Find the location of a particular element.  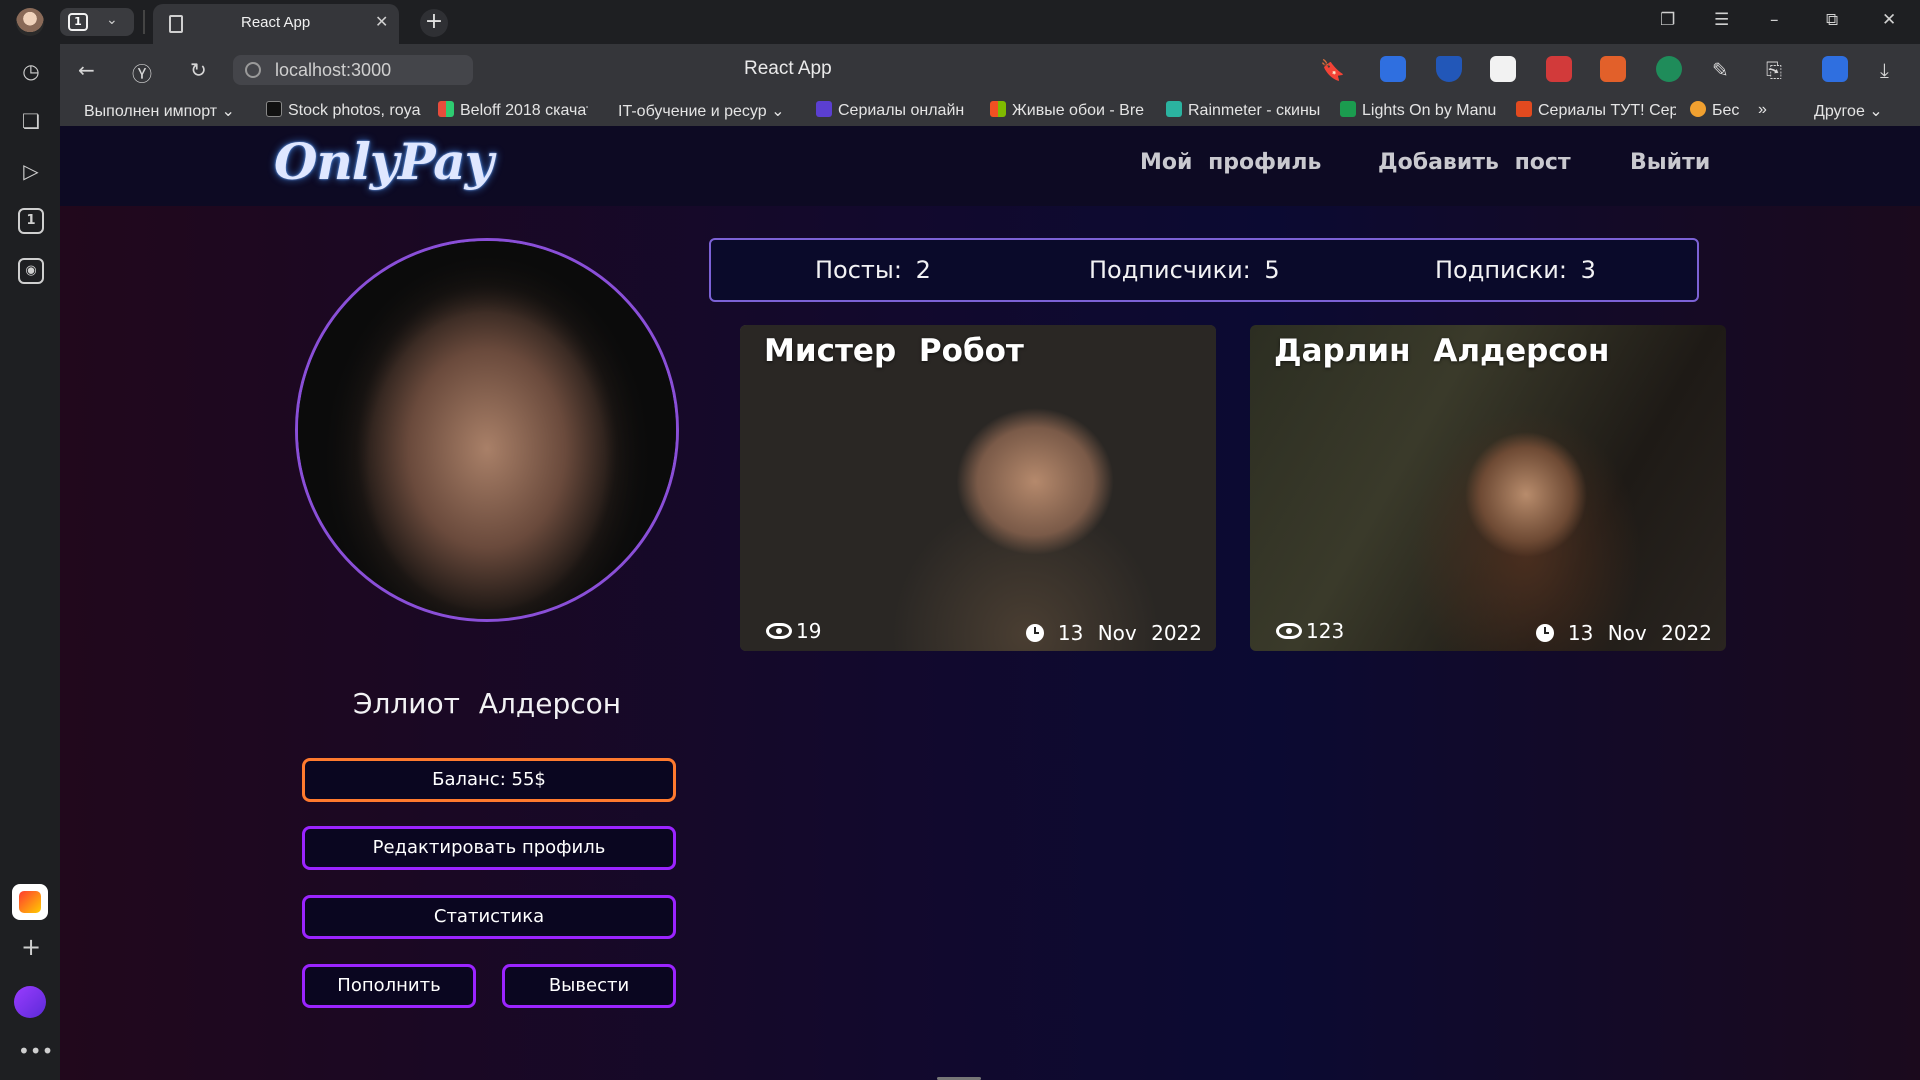

stats-bar: Посты: 2 Подписчики: 5 Подписки: 3 is located at coordinates (1204, 270).